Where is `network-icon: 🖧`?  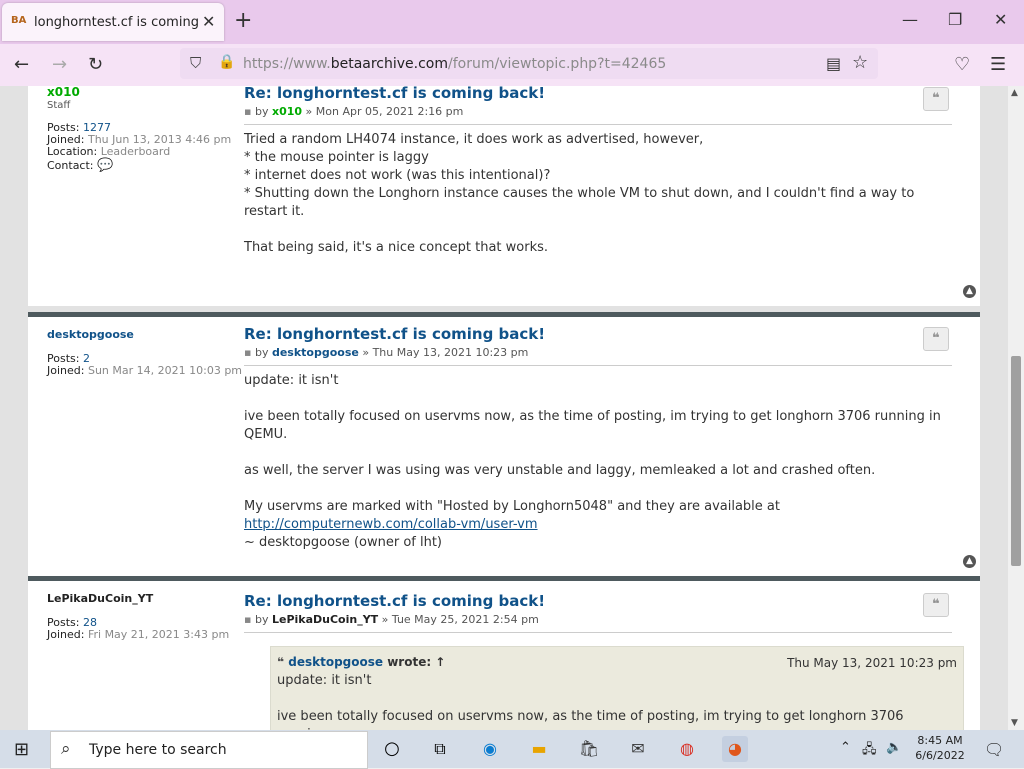
network-icon: 🖧 is located at coordinates (869, 751).